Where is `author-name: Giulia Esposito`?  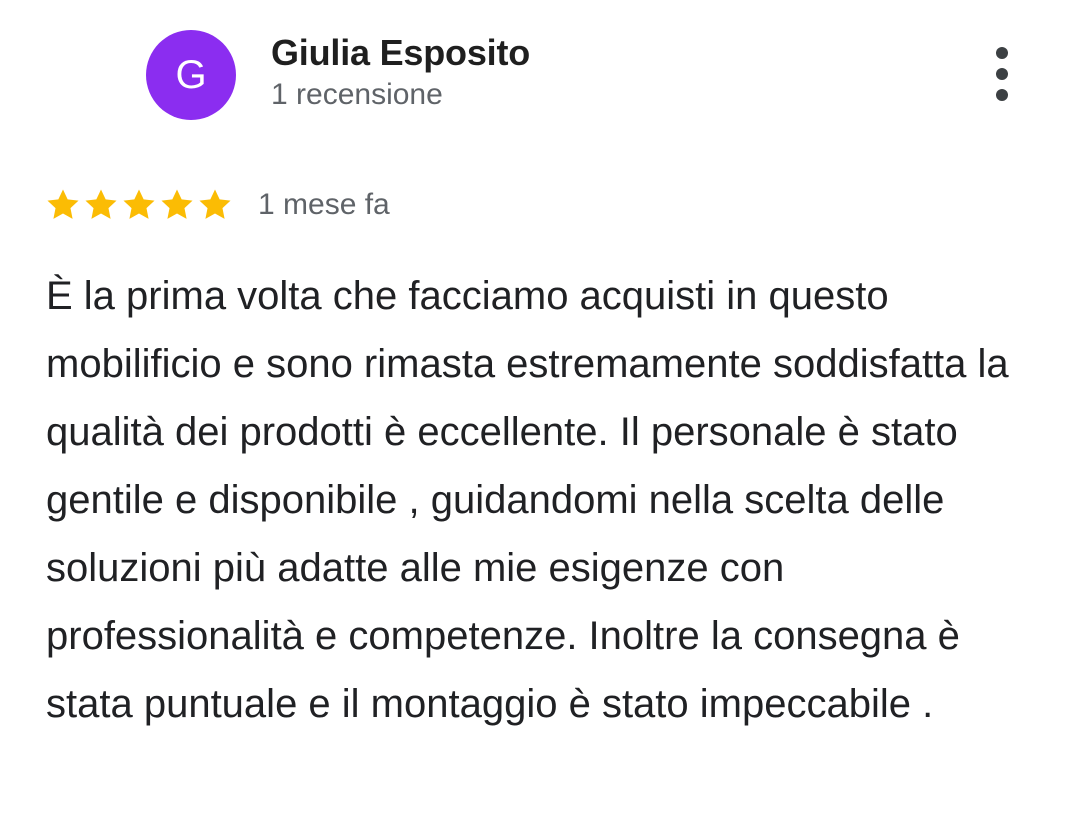
author-name: Giulia Esposito is located at coordinates (400, 53).